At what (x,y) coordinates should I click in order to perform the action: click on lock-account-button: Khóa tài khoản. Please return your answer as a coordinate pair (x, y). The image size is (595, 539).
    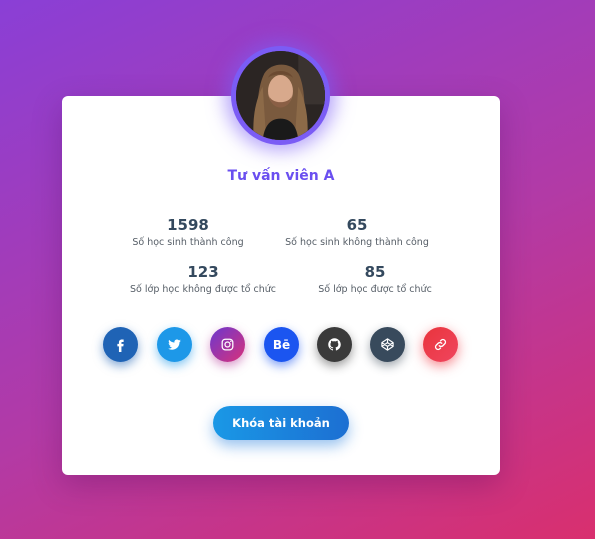
    Looking at the image, I should click on (281, 423).